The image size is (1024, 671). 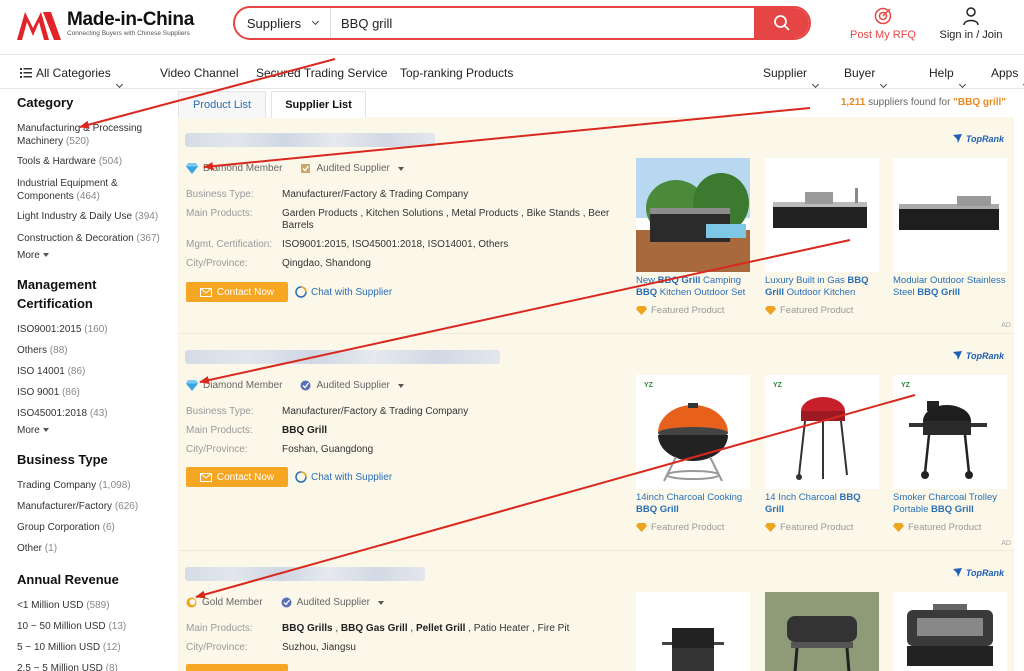 What do you see at coordinates (30, 548) in the screenshot?
I see `business-label: Other` at bounding box center [30, 548].